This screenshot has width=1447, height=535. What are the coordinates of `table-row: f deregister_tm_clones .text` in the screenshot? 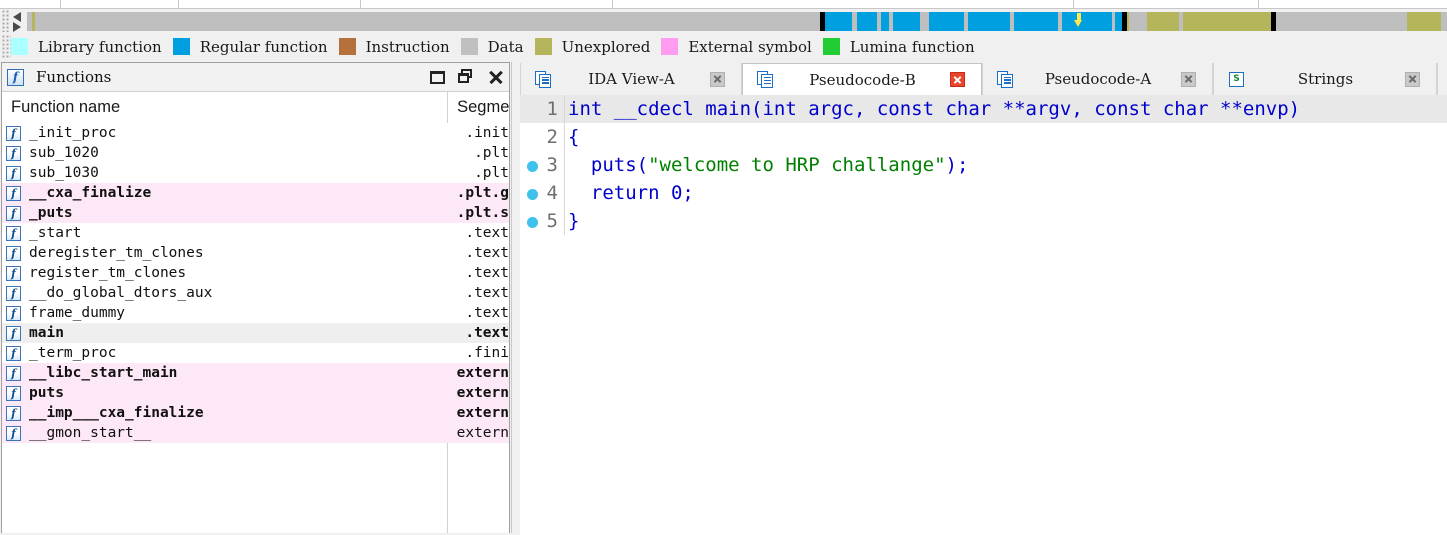 It's located at (255, 253).